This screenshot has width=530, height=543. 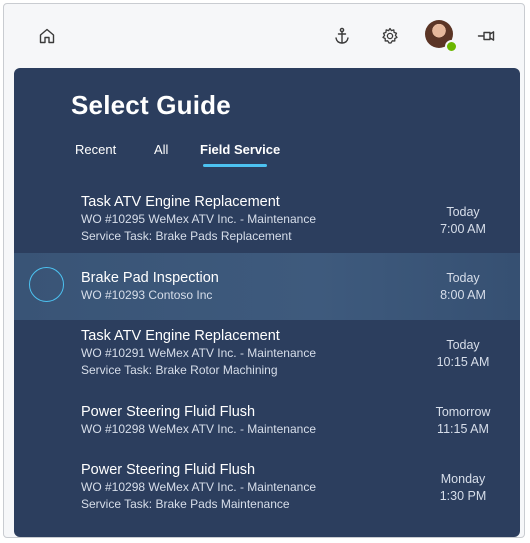 What do you see at coordinates (463, 479) in the screenshot?
I see `guide-day: Monday` at bounding box center [463, 479].